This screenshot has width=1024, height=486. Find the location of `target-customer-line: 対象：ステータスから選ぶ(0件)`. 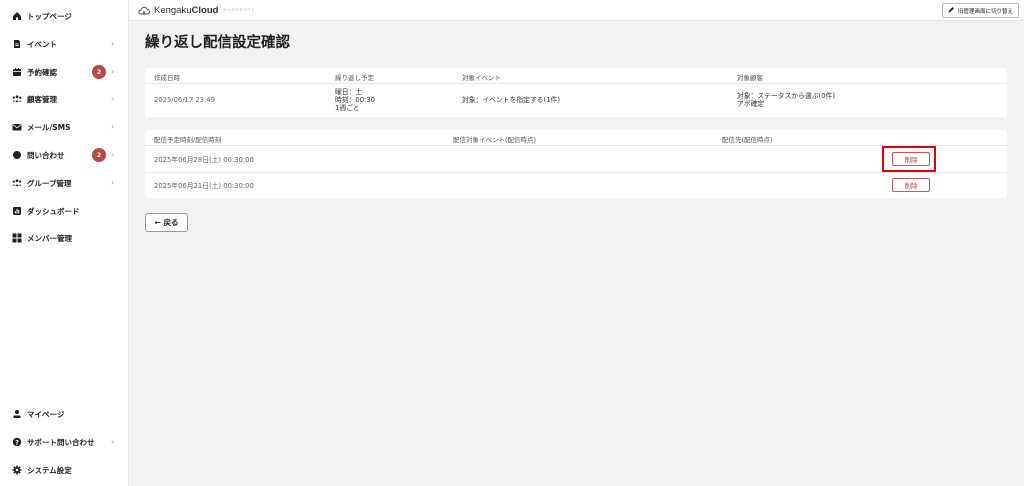

target-customer-line: 対象：ステータスから選ぶ(0件) is located at coordinates (786, 96).